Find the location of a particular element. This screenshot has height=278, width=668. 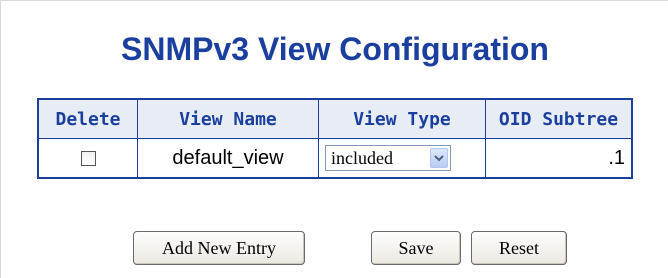

delete-checkbox is located at coordinates (88, 158).